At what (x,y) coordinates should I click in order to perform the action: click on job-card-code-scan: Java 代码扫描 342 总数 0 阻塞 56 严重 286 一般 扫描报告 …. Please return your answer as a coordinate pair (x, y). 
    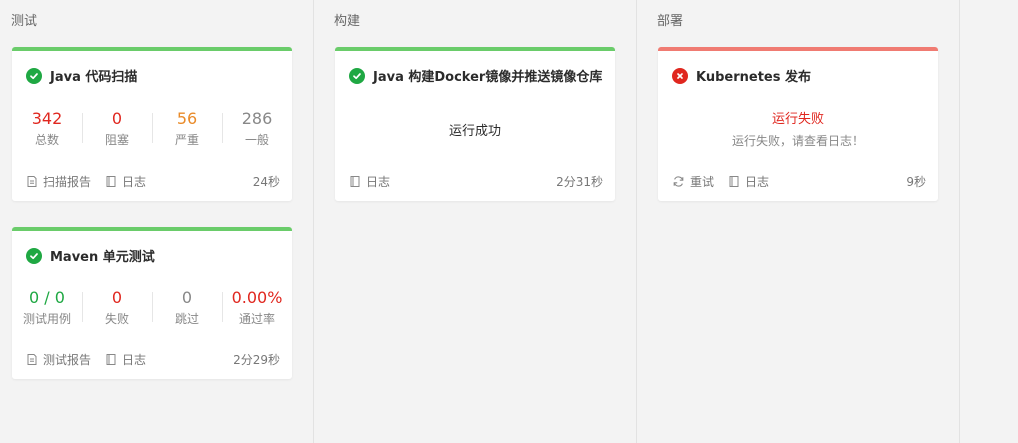
    Looking at the image, I should click on (152, 124).